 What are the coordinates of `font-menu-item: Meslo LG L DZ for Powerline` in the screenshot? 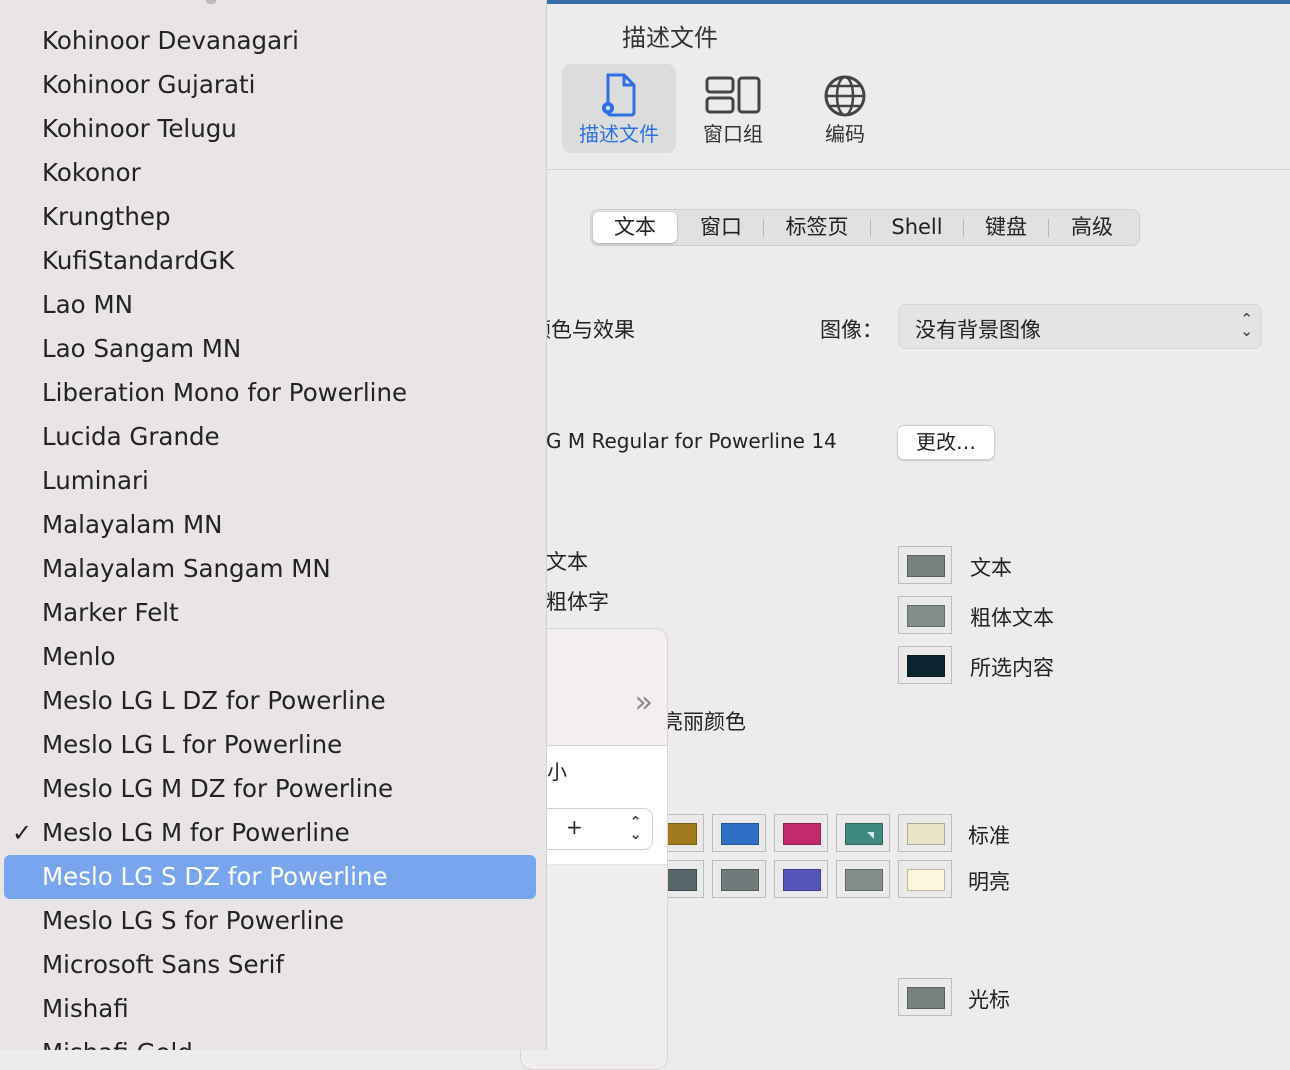 It's located at (270, 701).